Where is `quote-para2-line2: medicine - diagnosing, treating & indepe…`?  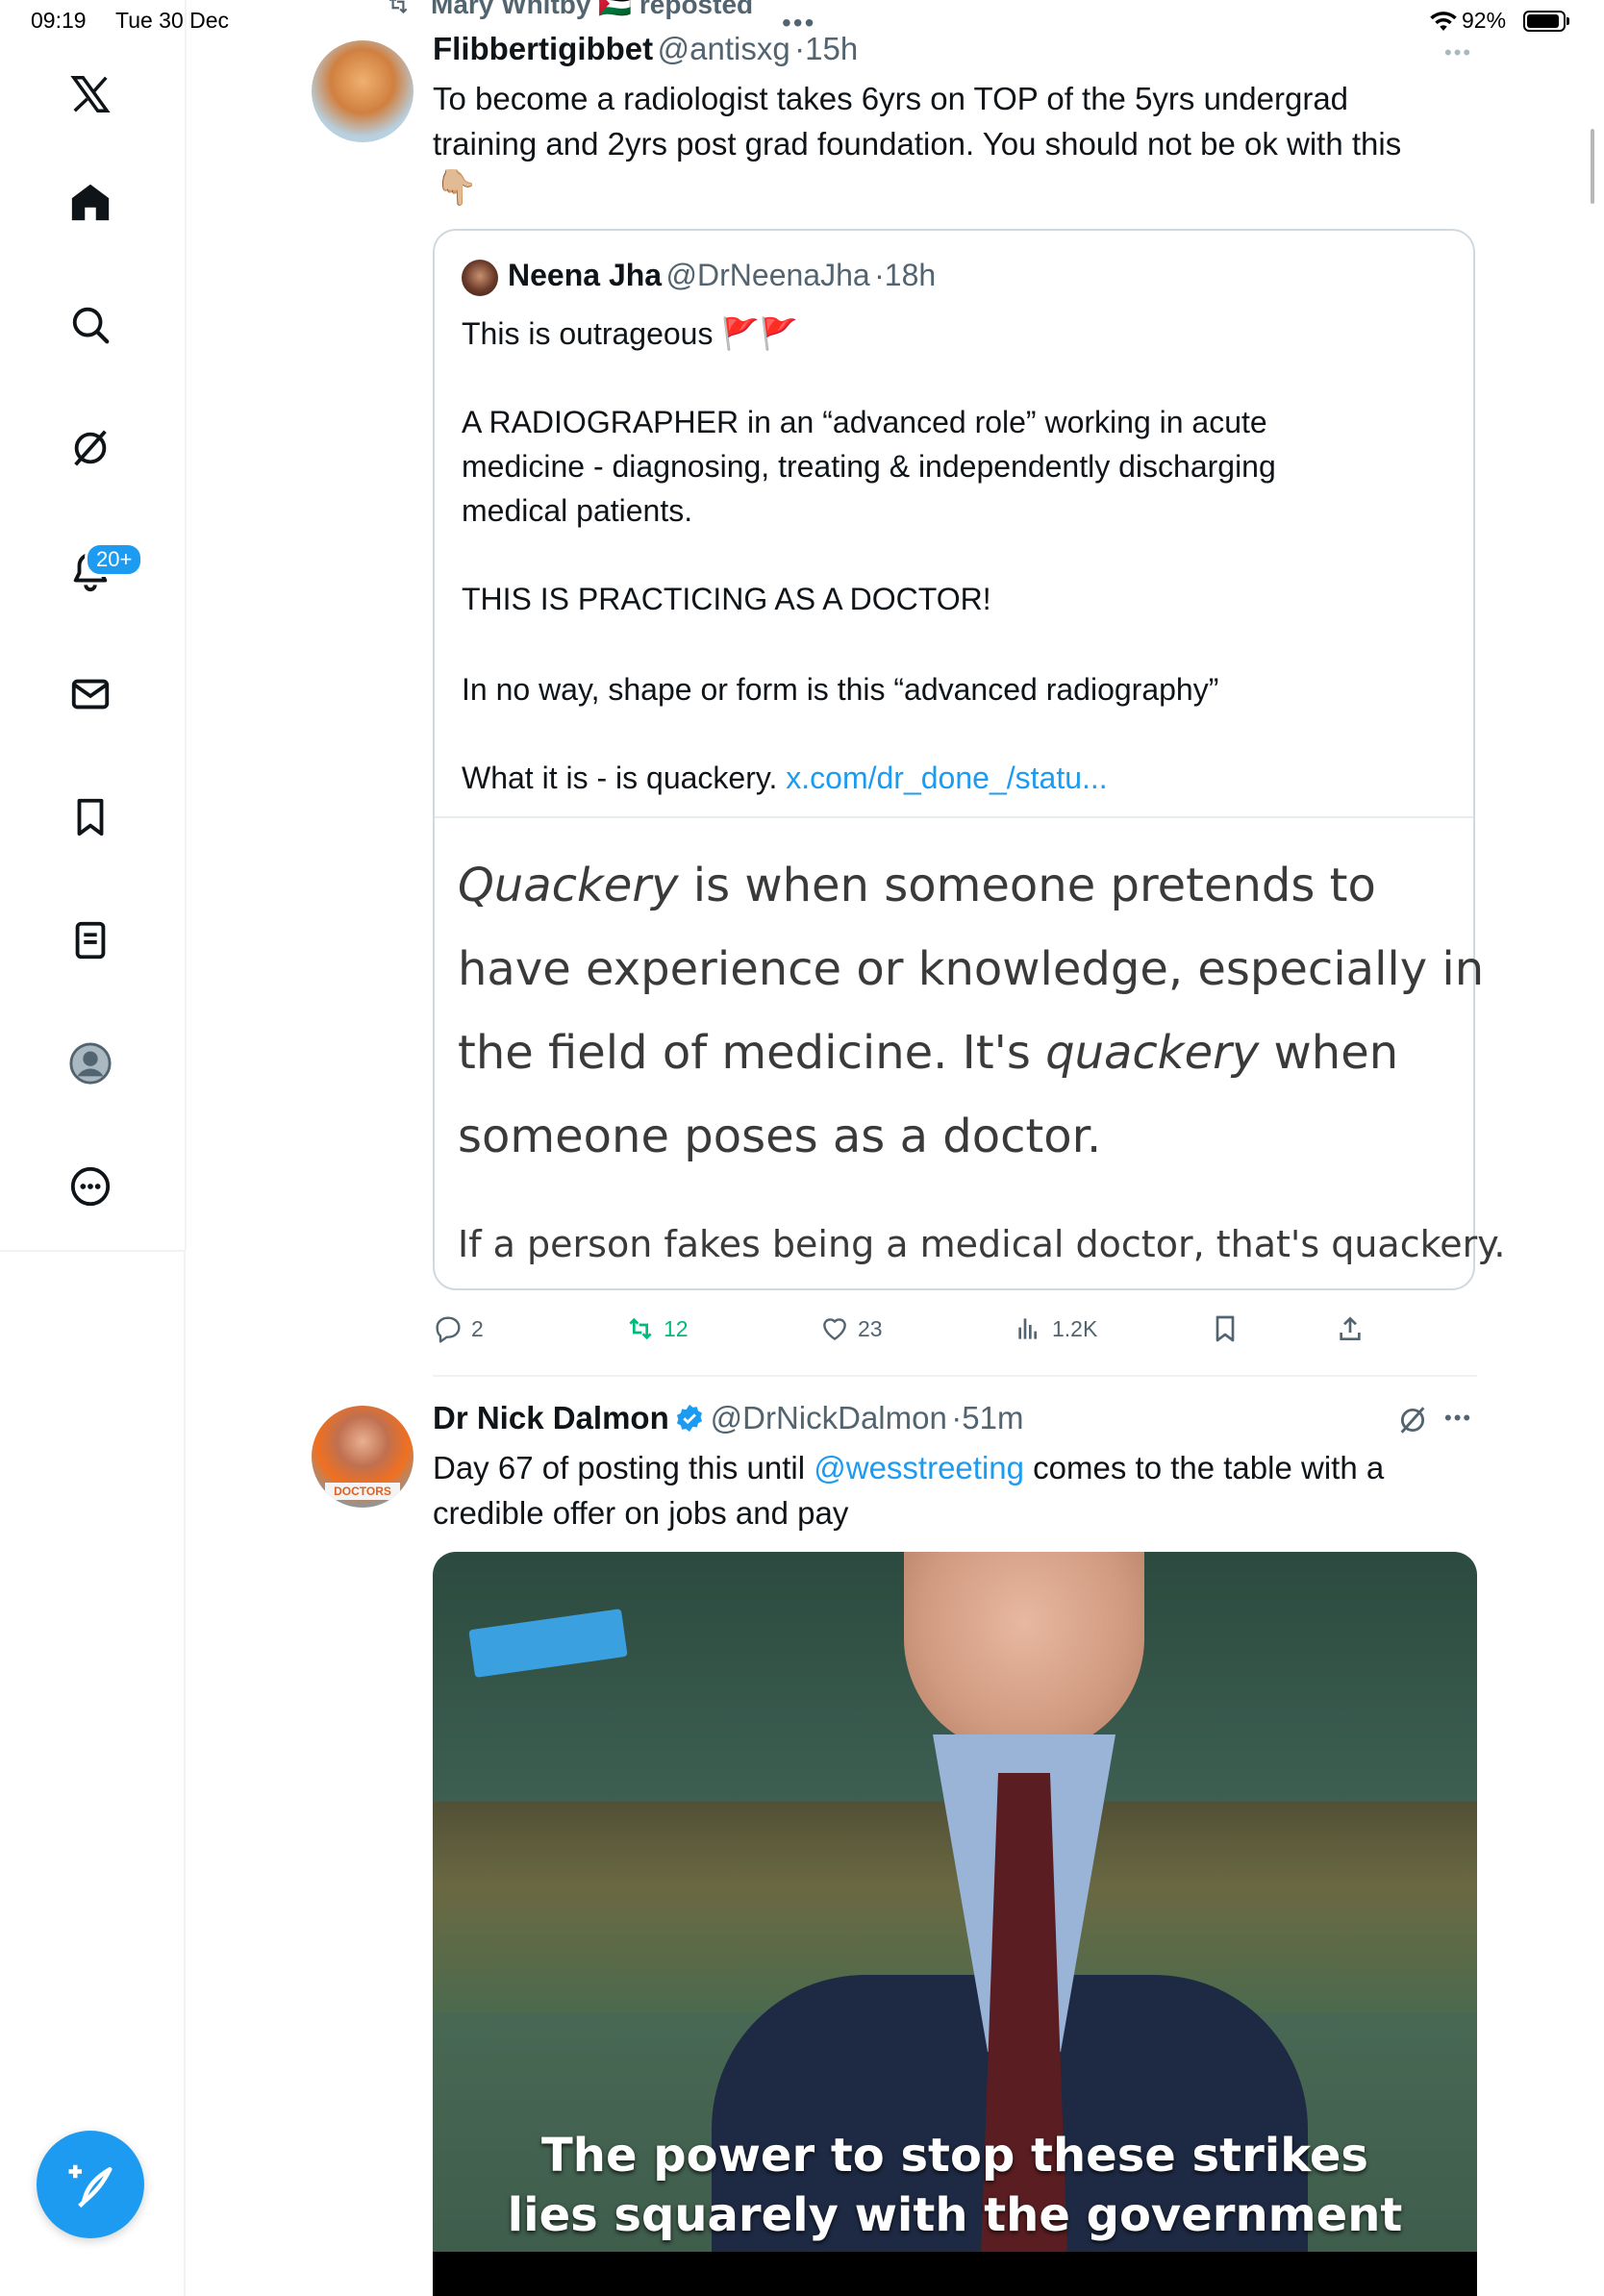 quote-para2-line2: medicine - diagnosing, treating & indepe… is located at coordinates (869, 466).